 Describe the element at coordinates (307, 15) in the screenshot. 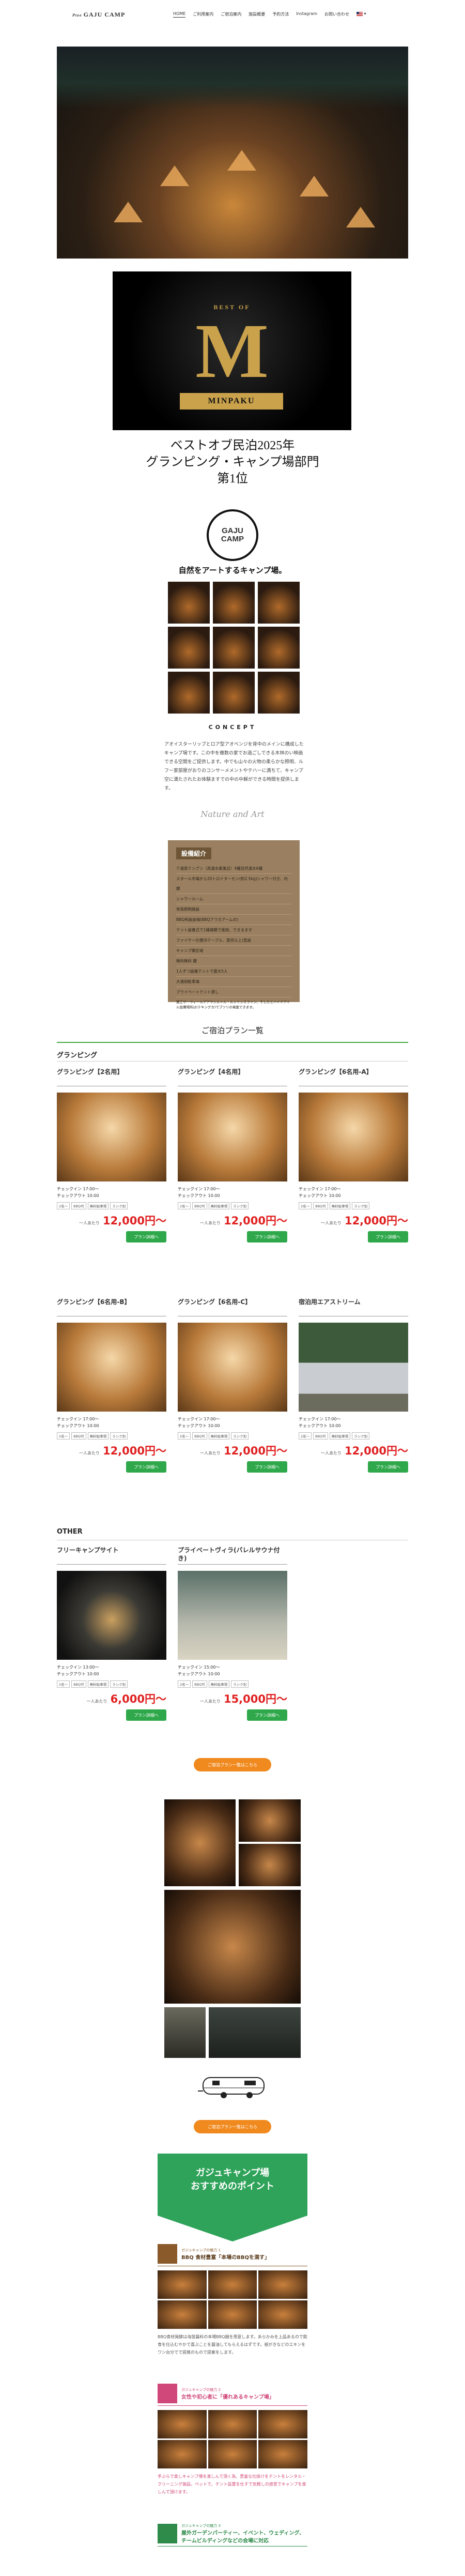

I see `nav-instagram: Instagram` at that location.